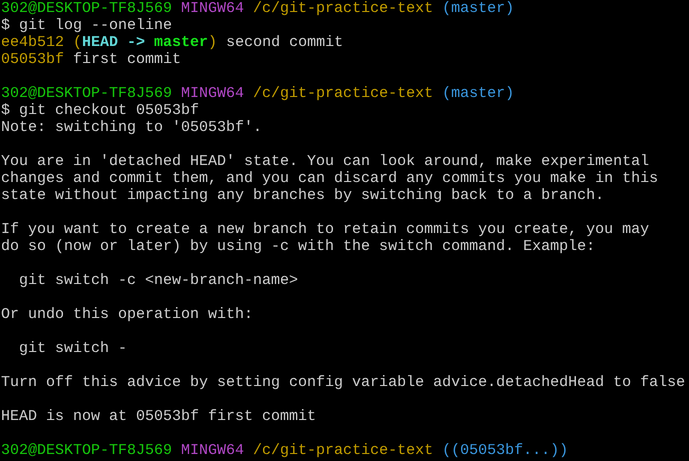 Image resolution: width=689 pixels, height=461 pixels. Describe the element at coordinates (325, 161) in the screenshot. I see `terminal-line: You are in 'detached HEAD' state. You can look around, make experimental` at that location.